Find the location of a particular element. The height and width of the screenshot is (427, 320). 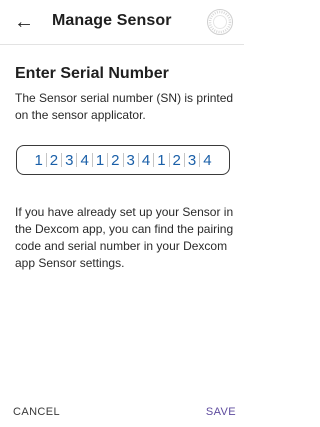

cancel-button: CANCEL is located at coordinates (36, 412).